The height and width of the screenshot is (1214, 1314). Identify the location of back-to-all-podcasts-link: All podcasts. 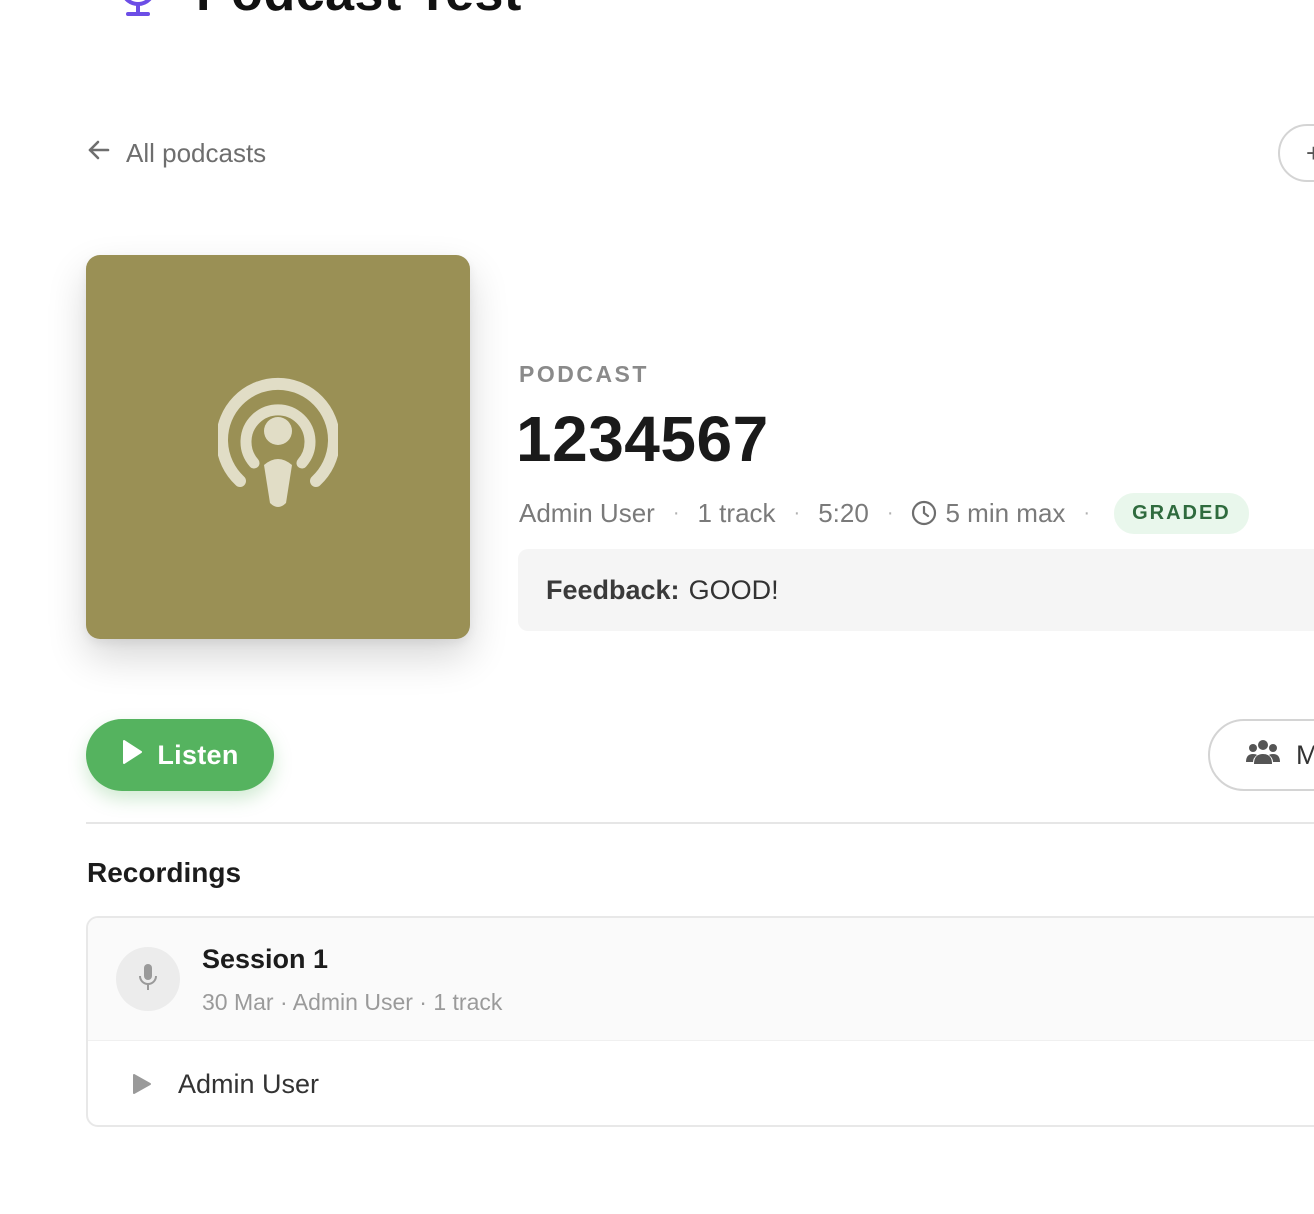
(176, 153).